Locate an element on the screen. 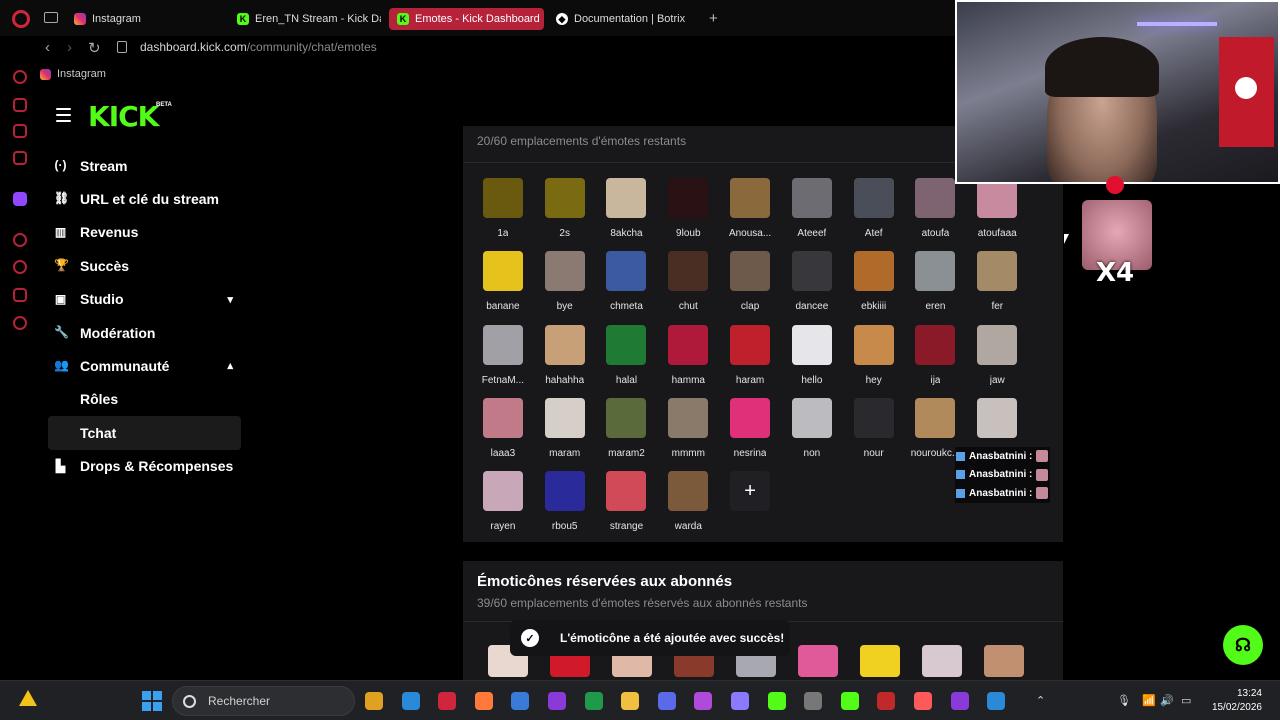 The height and width of the screenshot is (720, 1280). tab-kick-emotes: K Emotes - Kick Dashboard is located at coordinates (466, 19).